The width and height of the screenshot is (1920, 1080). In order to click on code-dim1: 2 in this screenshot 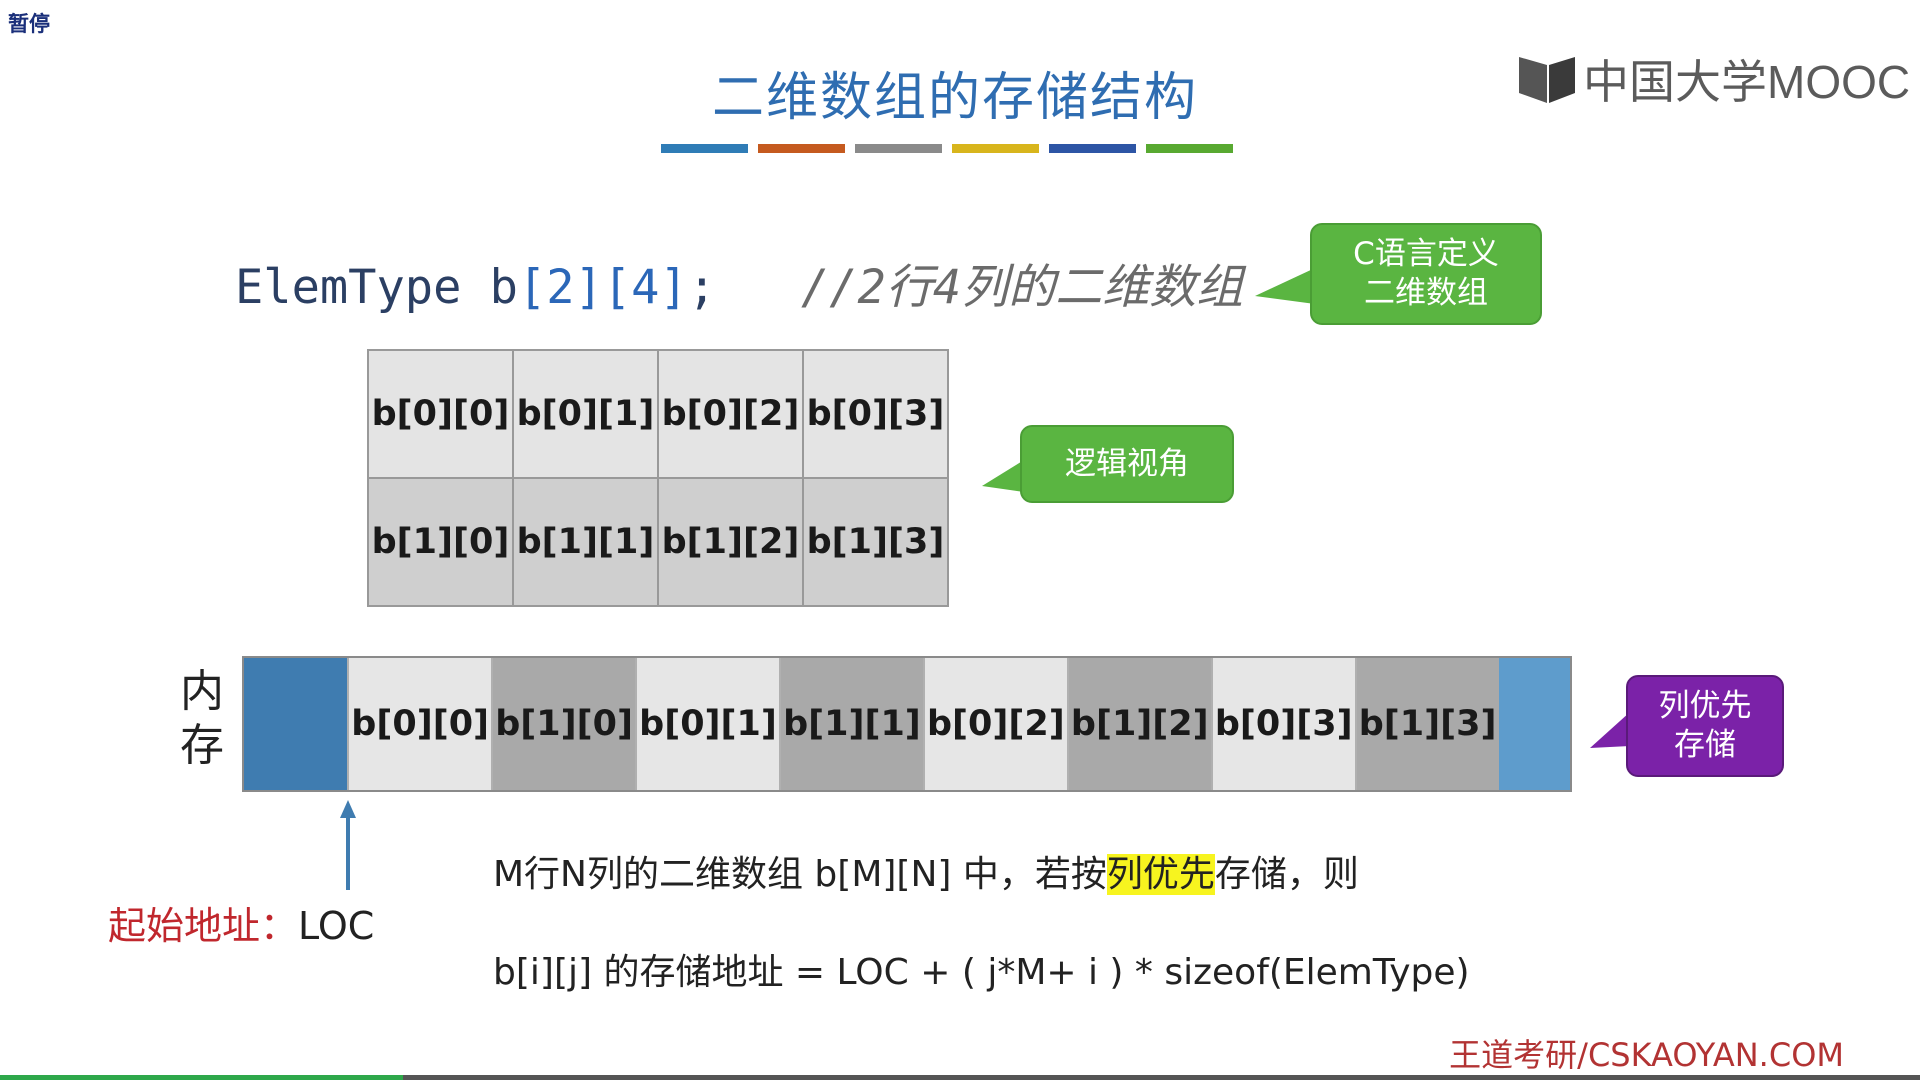, I will do `click(560, 287)`.